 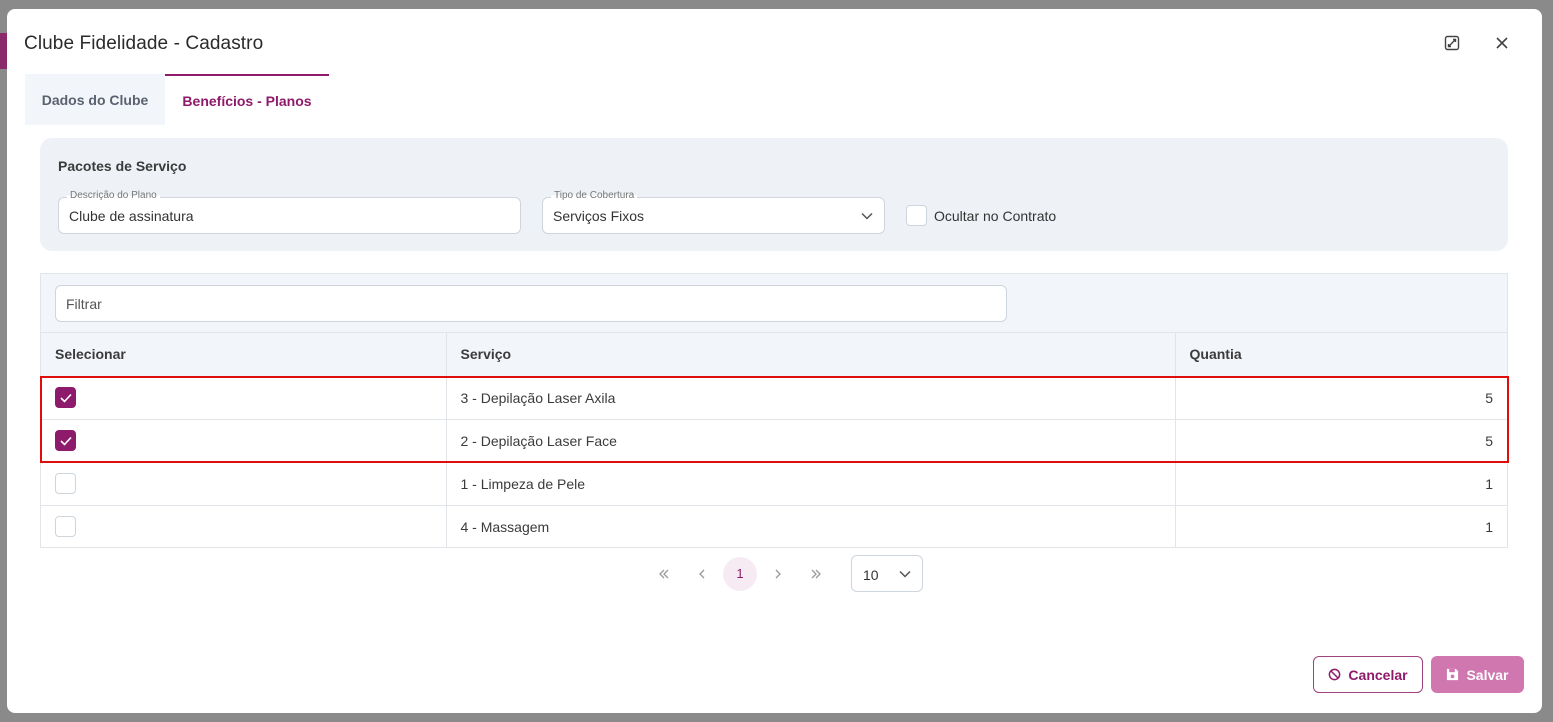 What do you see at coordinates (811, 398) in the screenshot?
I see `servico-cell: 3 - Depilação Laser Axila` at bounding box center [811, 398].